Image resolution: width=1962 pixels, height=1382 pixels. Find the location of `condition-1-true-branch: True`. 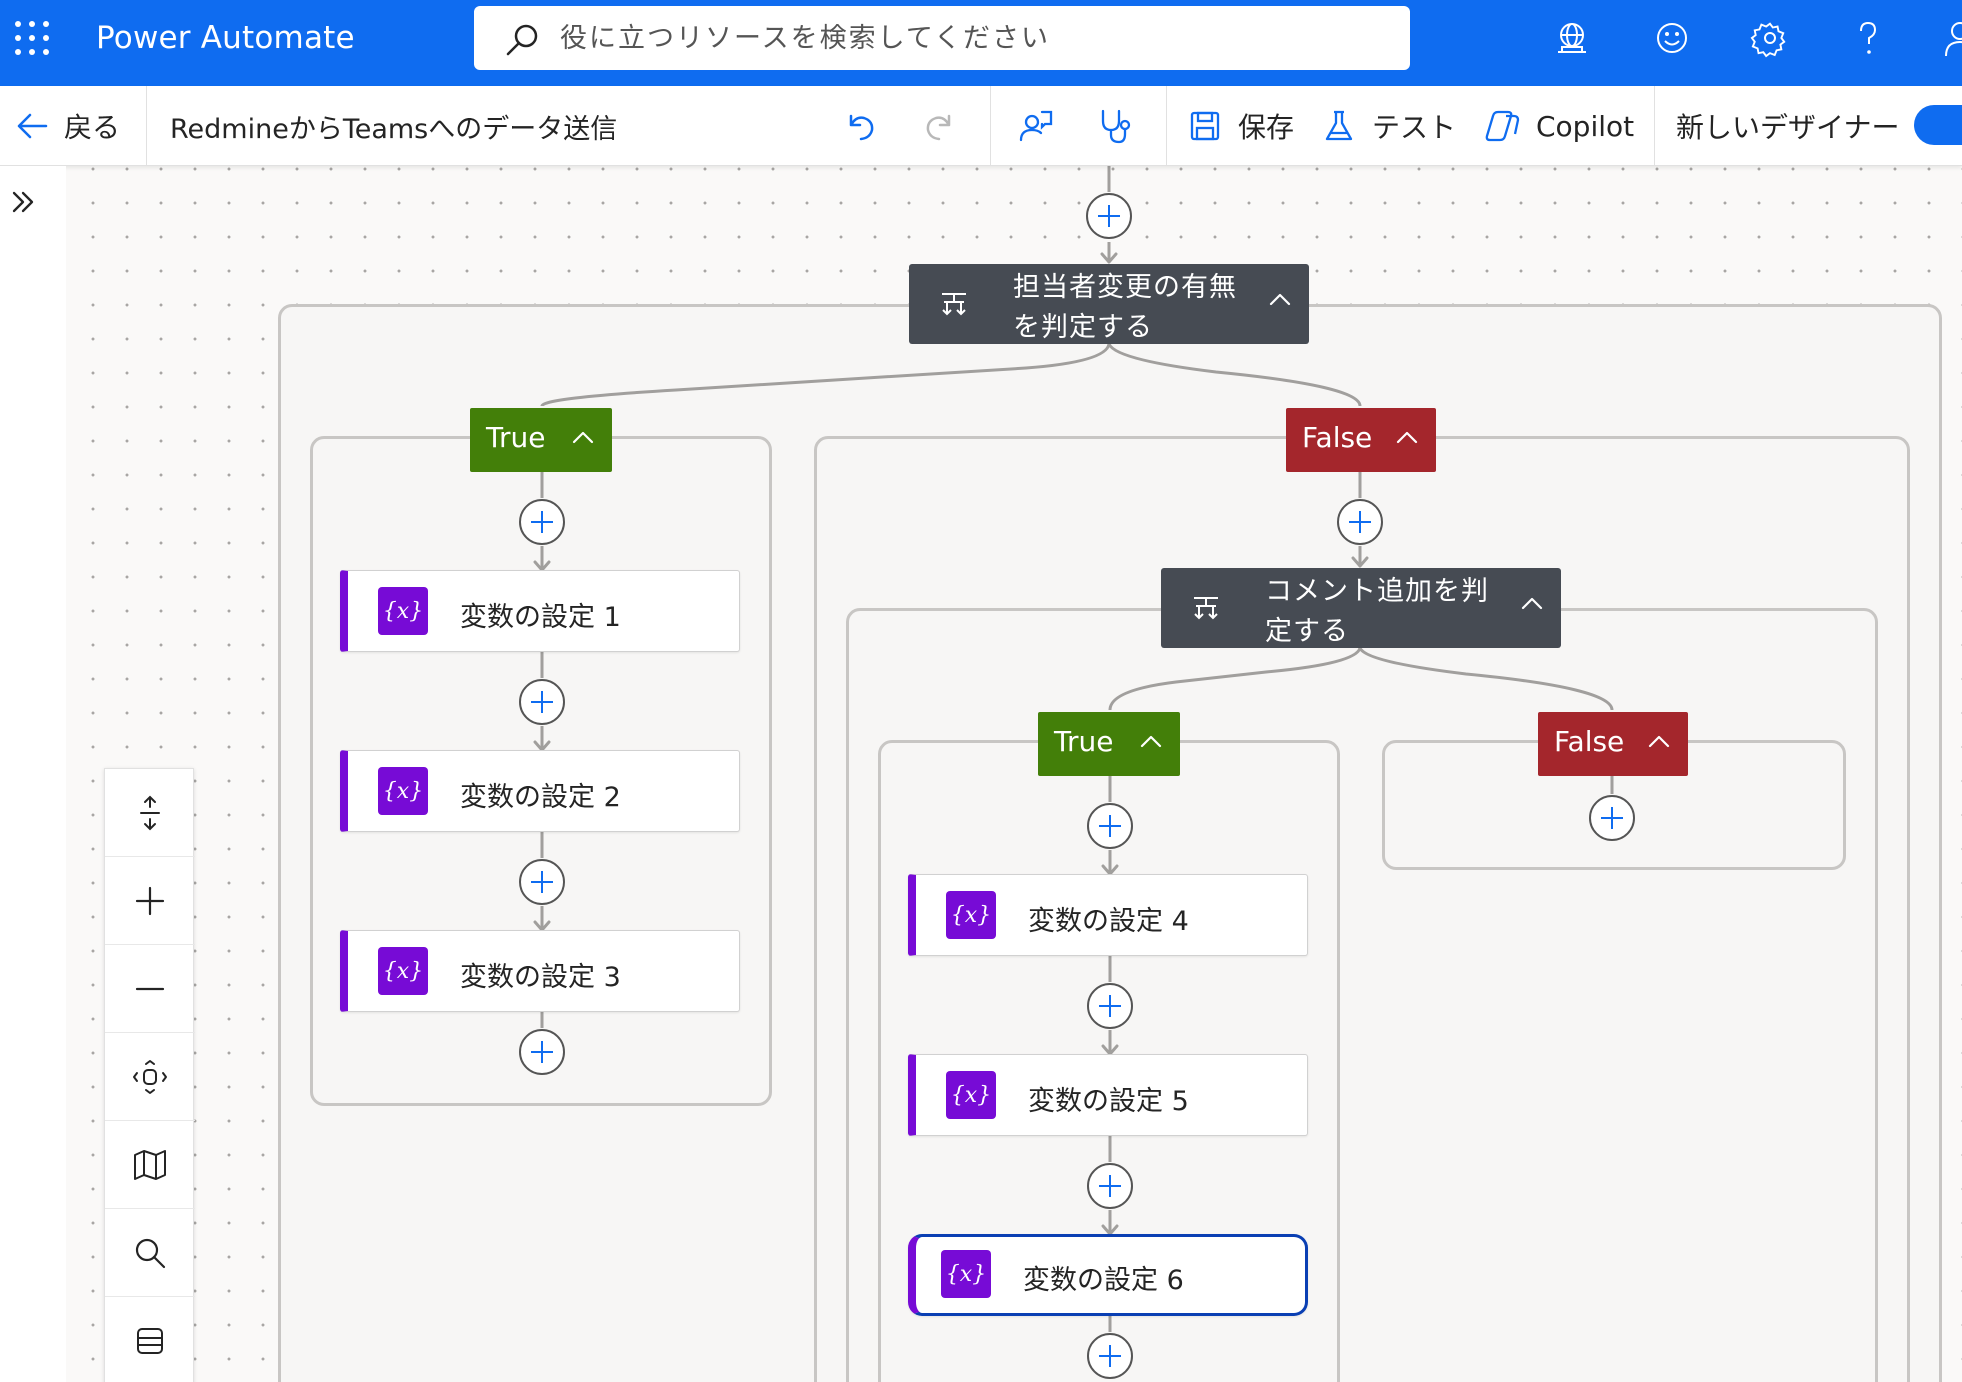

condition-1-true-branch: True is located at coordinates (541, 440).